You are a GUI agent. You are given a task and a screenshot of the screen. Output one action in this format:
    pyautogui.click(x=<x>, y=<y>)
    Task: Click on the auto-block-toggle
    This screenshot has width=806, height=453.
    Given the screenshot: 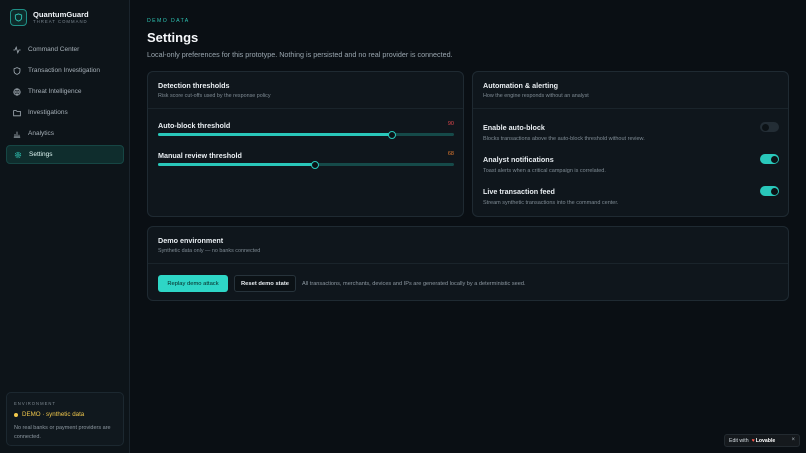 What is the action you would take?
    pyautogui.click(x=769, y=127)
    